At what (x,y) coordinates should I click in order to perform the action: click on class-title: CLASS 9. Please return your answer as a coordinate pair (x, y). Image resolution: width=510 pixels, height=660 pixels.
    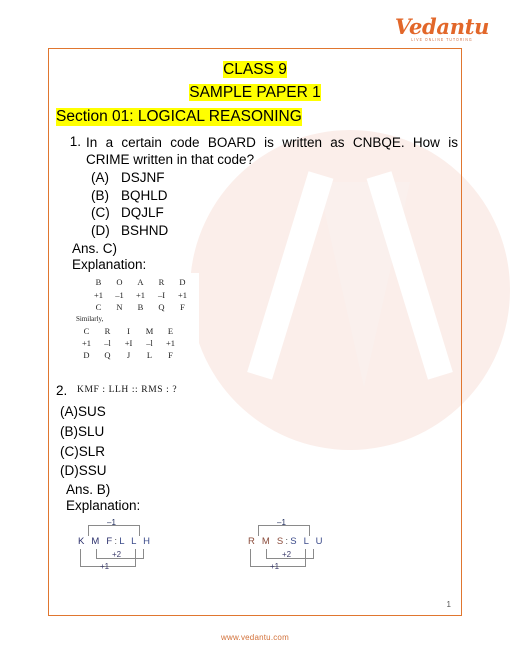
    Looking at the image, I should click on (255, 69).